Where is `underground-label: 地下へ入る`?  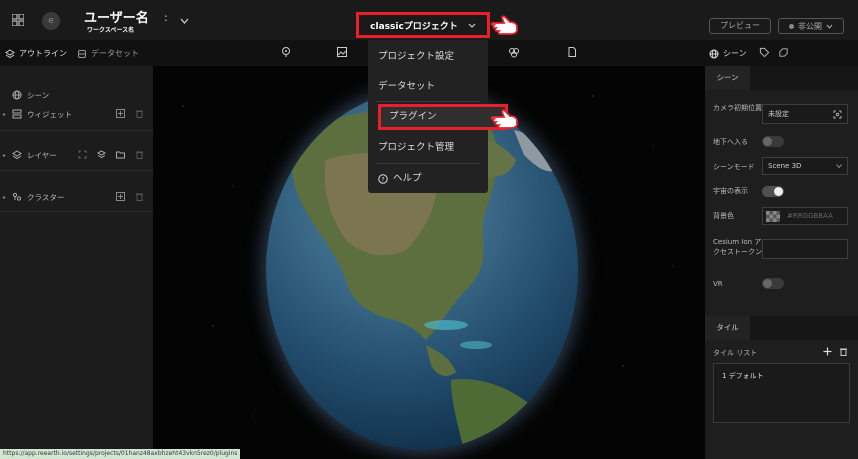 underground-label: 地下へ入る is located at coordinates (730, 142).